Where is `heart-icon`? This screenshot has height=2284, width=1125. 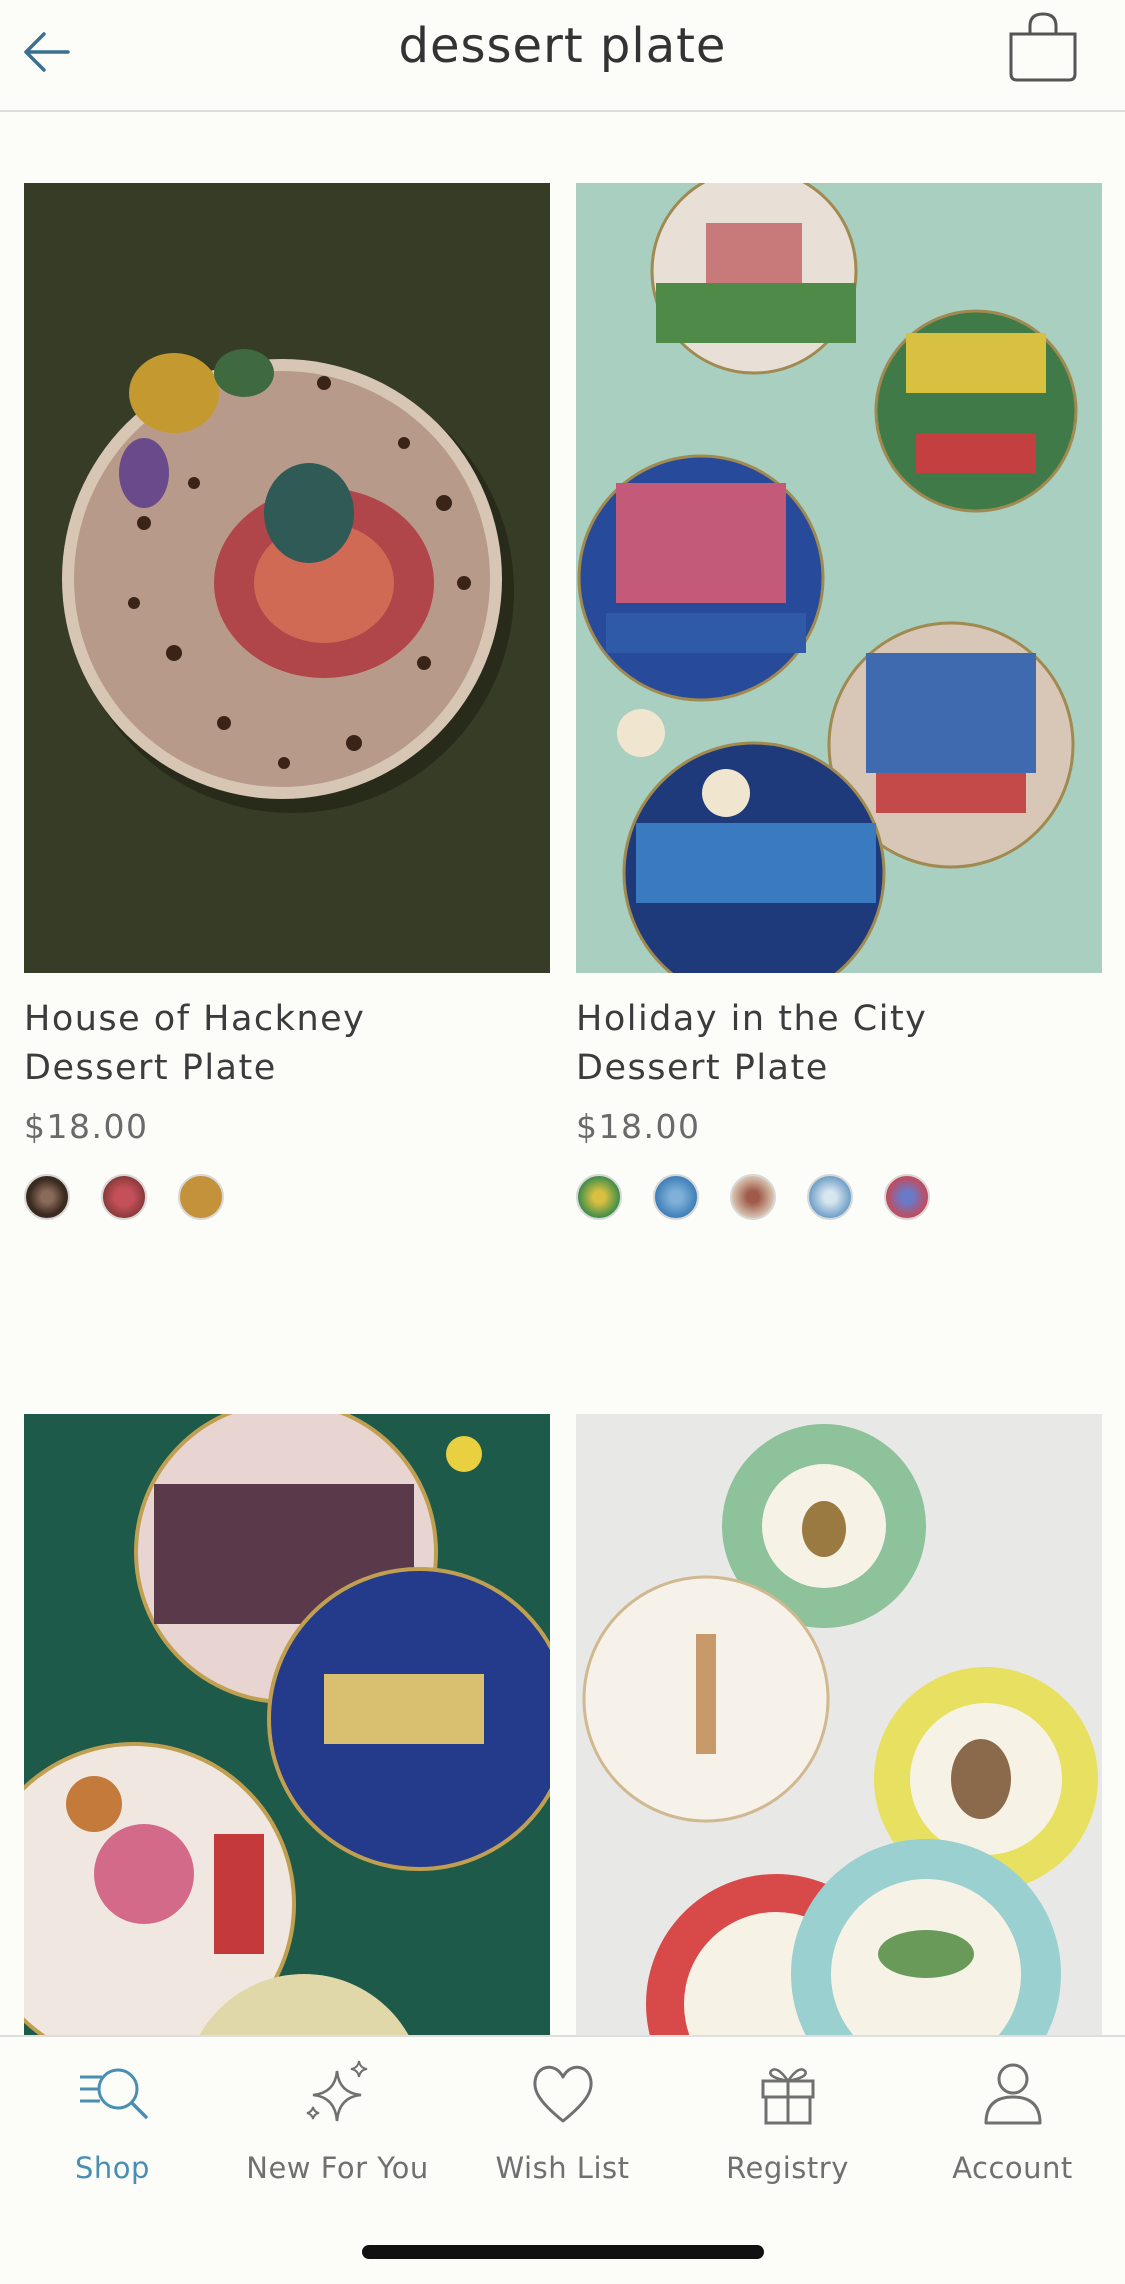 heart-icon is located at coordinates (562, 2094).